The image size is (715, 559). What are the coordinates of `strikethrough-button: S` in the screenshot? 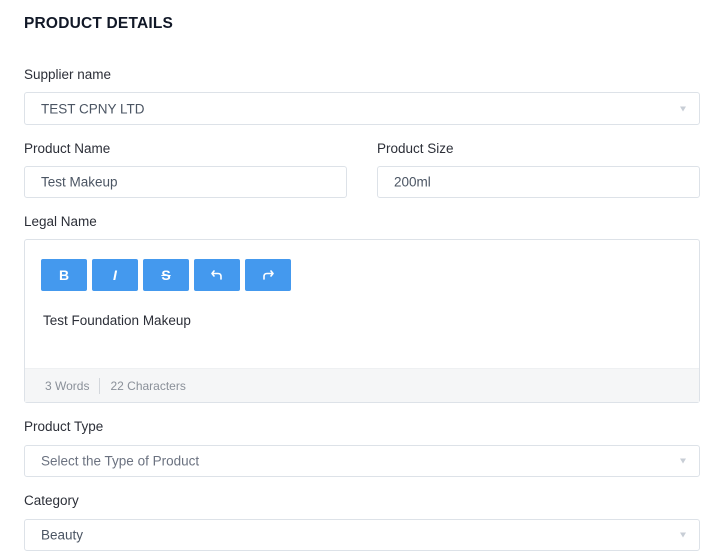 It's located at (166, 275).